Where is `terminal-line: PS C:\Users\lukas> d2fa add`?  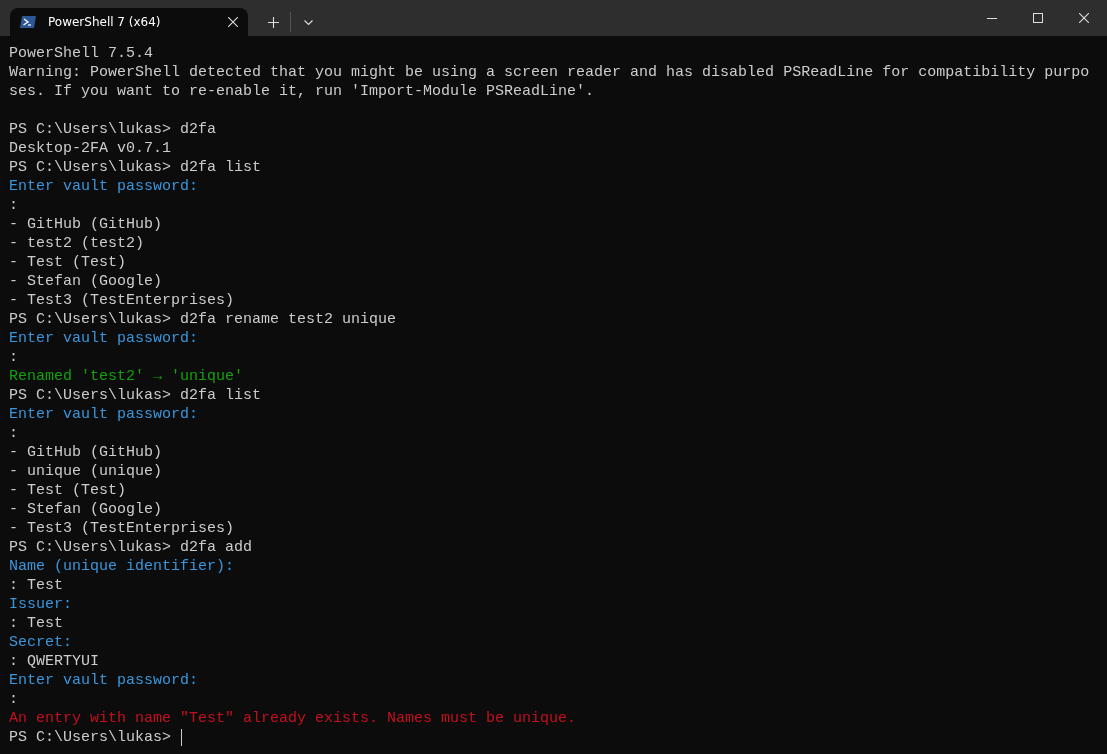 terminal-line: PS C:\Users\lukas> d2fa add is located at coordinates (131, 547).